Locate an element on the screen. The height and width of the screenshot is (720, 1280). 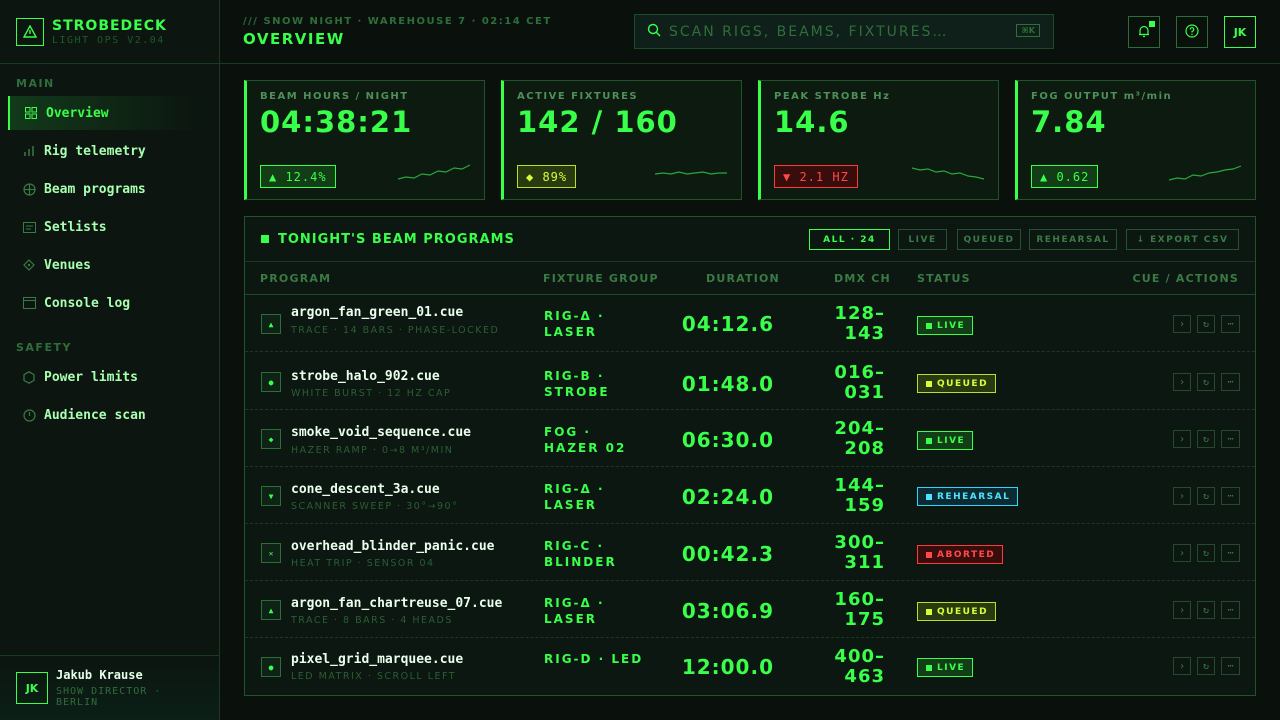
program-name: argon_fan_green_01.cue is located at coordinates (377, 312).